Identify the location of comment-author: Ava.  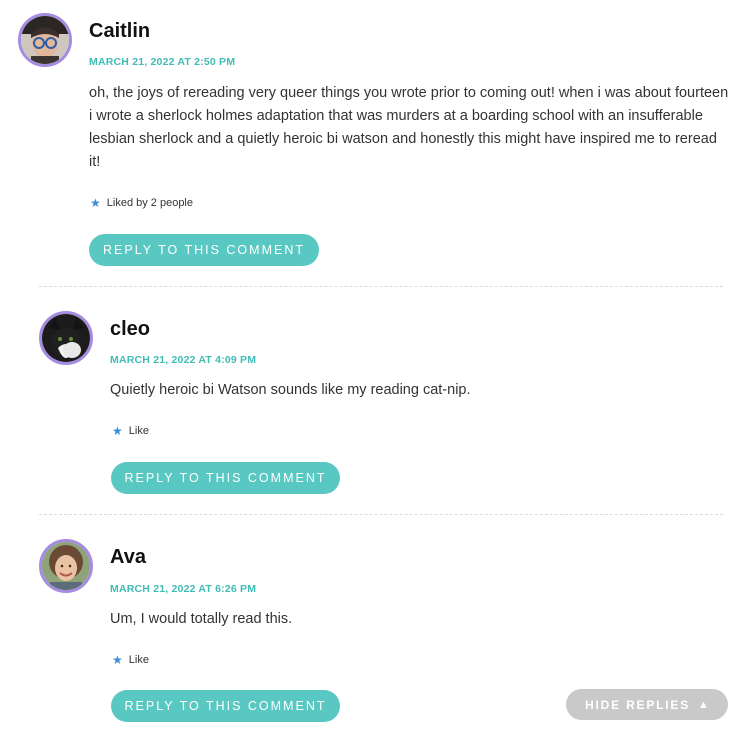
(128, 557).